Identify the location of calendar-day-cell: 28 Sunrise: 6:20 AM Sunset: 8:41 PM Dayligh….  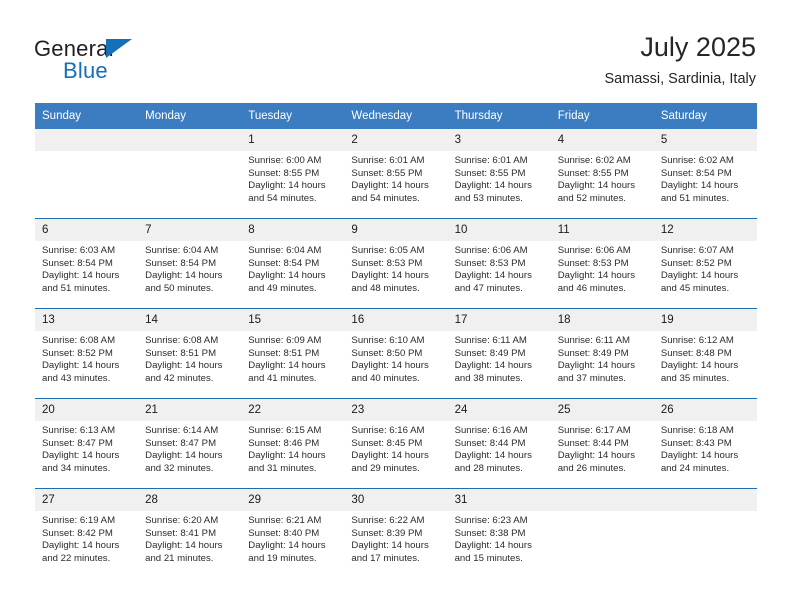
(190, 533).